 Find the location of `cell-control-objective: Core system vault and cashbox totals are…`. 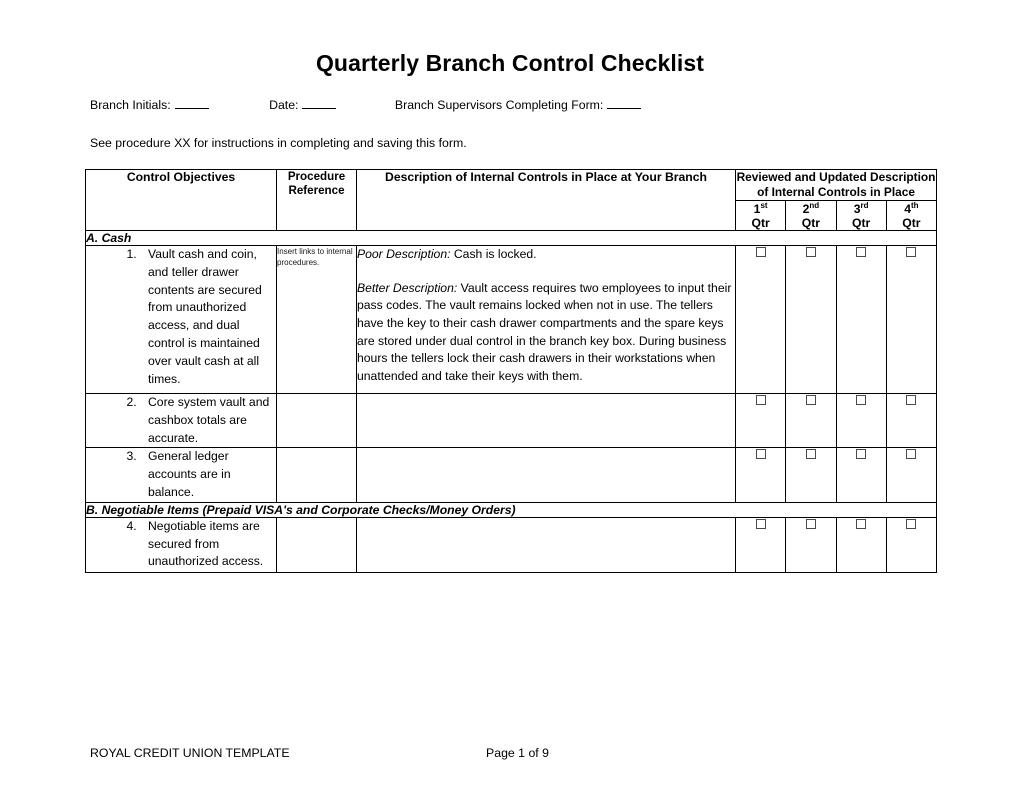

cell-control-objective: Core system vault and cashbox totals are… is located at coordinates (181, 420).